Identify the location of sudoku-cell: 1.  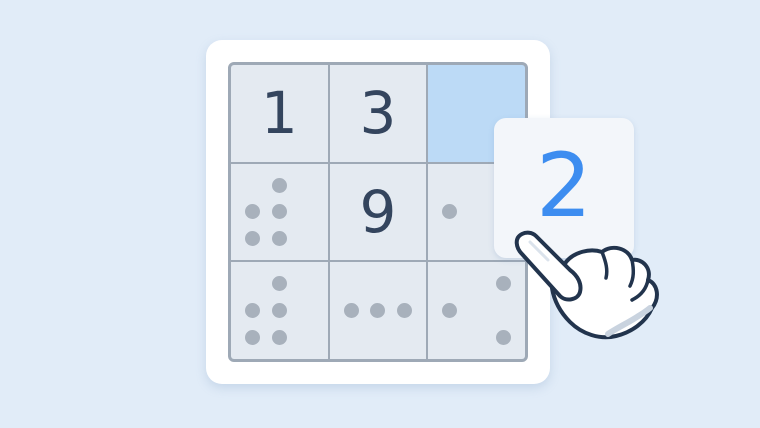
(279, 113).